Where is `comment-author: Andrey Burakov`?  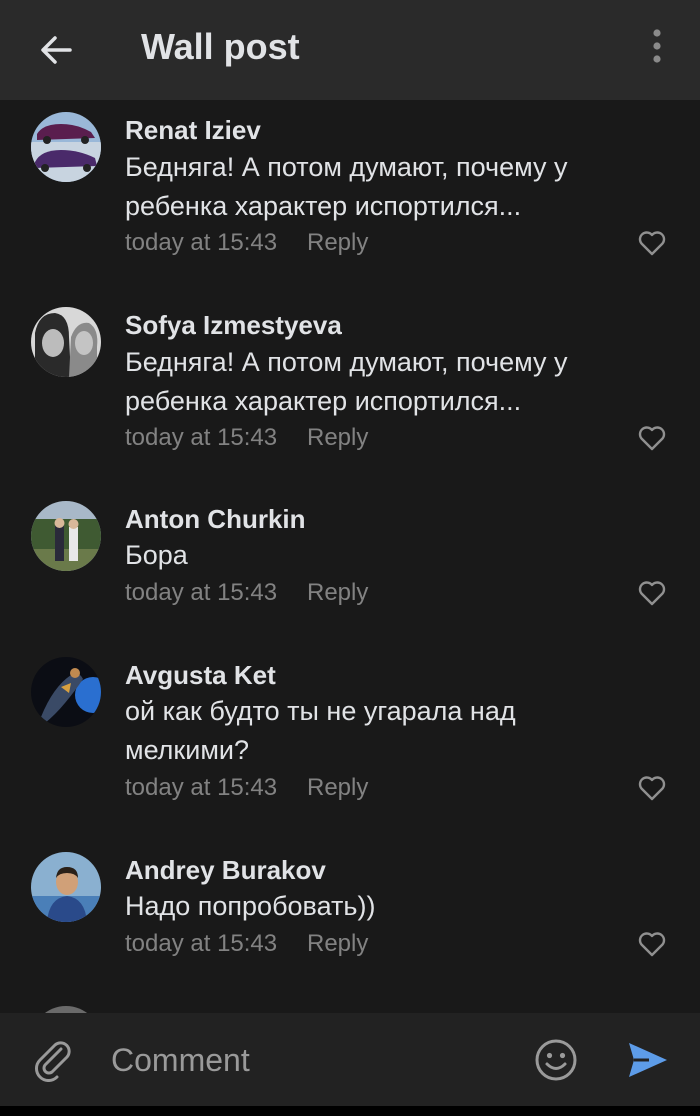 comment-author: Andrey Burakov is located at coordinates (225, 870).